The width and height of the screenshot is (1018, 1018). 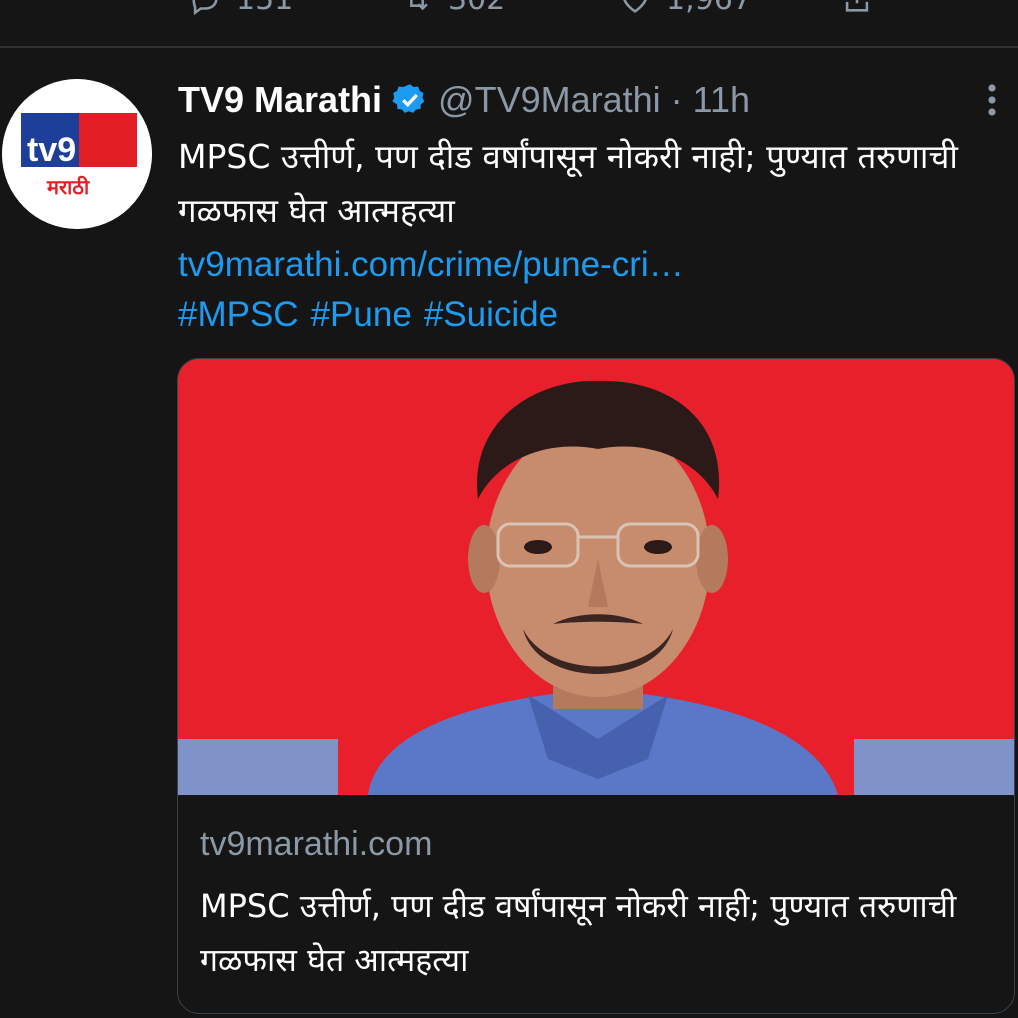 I want to click on tv9-logo-icon: tv9 मराठी, so click(x=77, y=154).